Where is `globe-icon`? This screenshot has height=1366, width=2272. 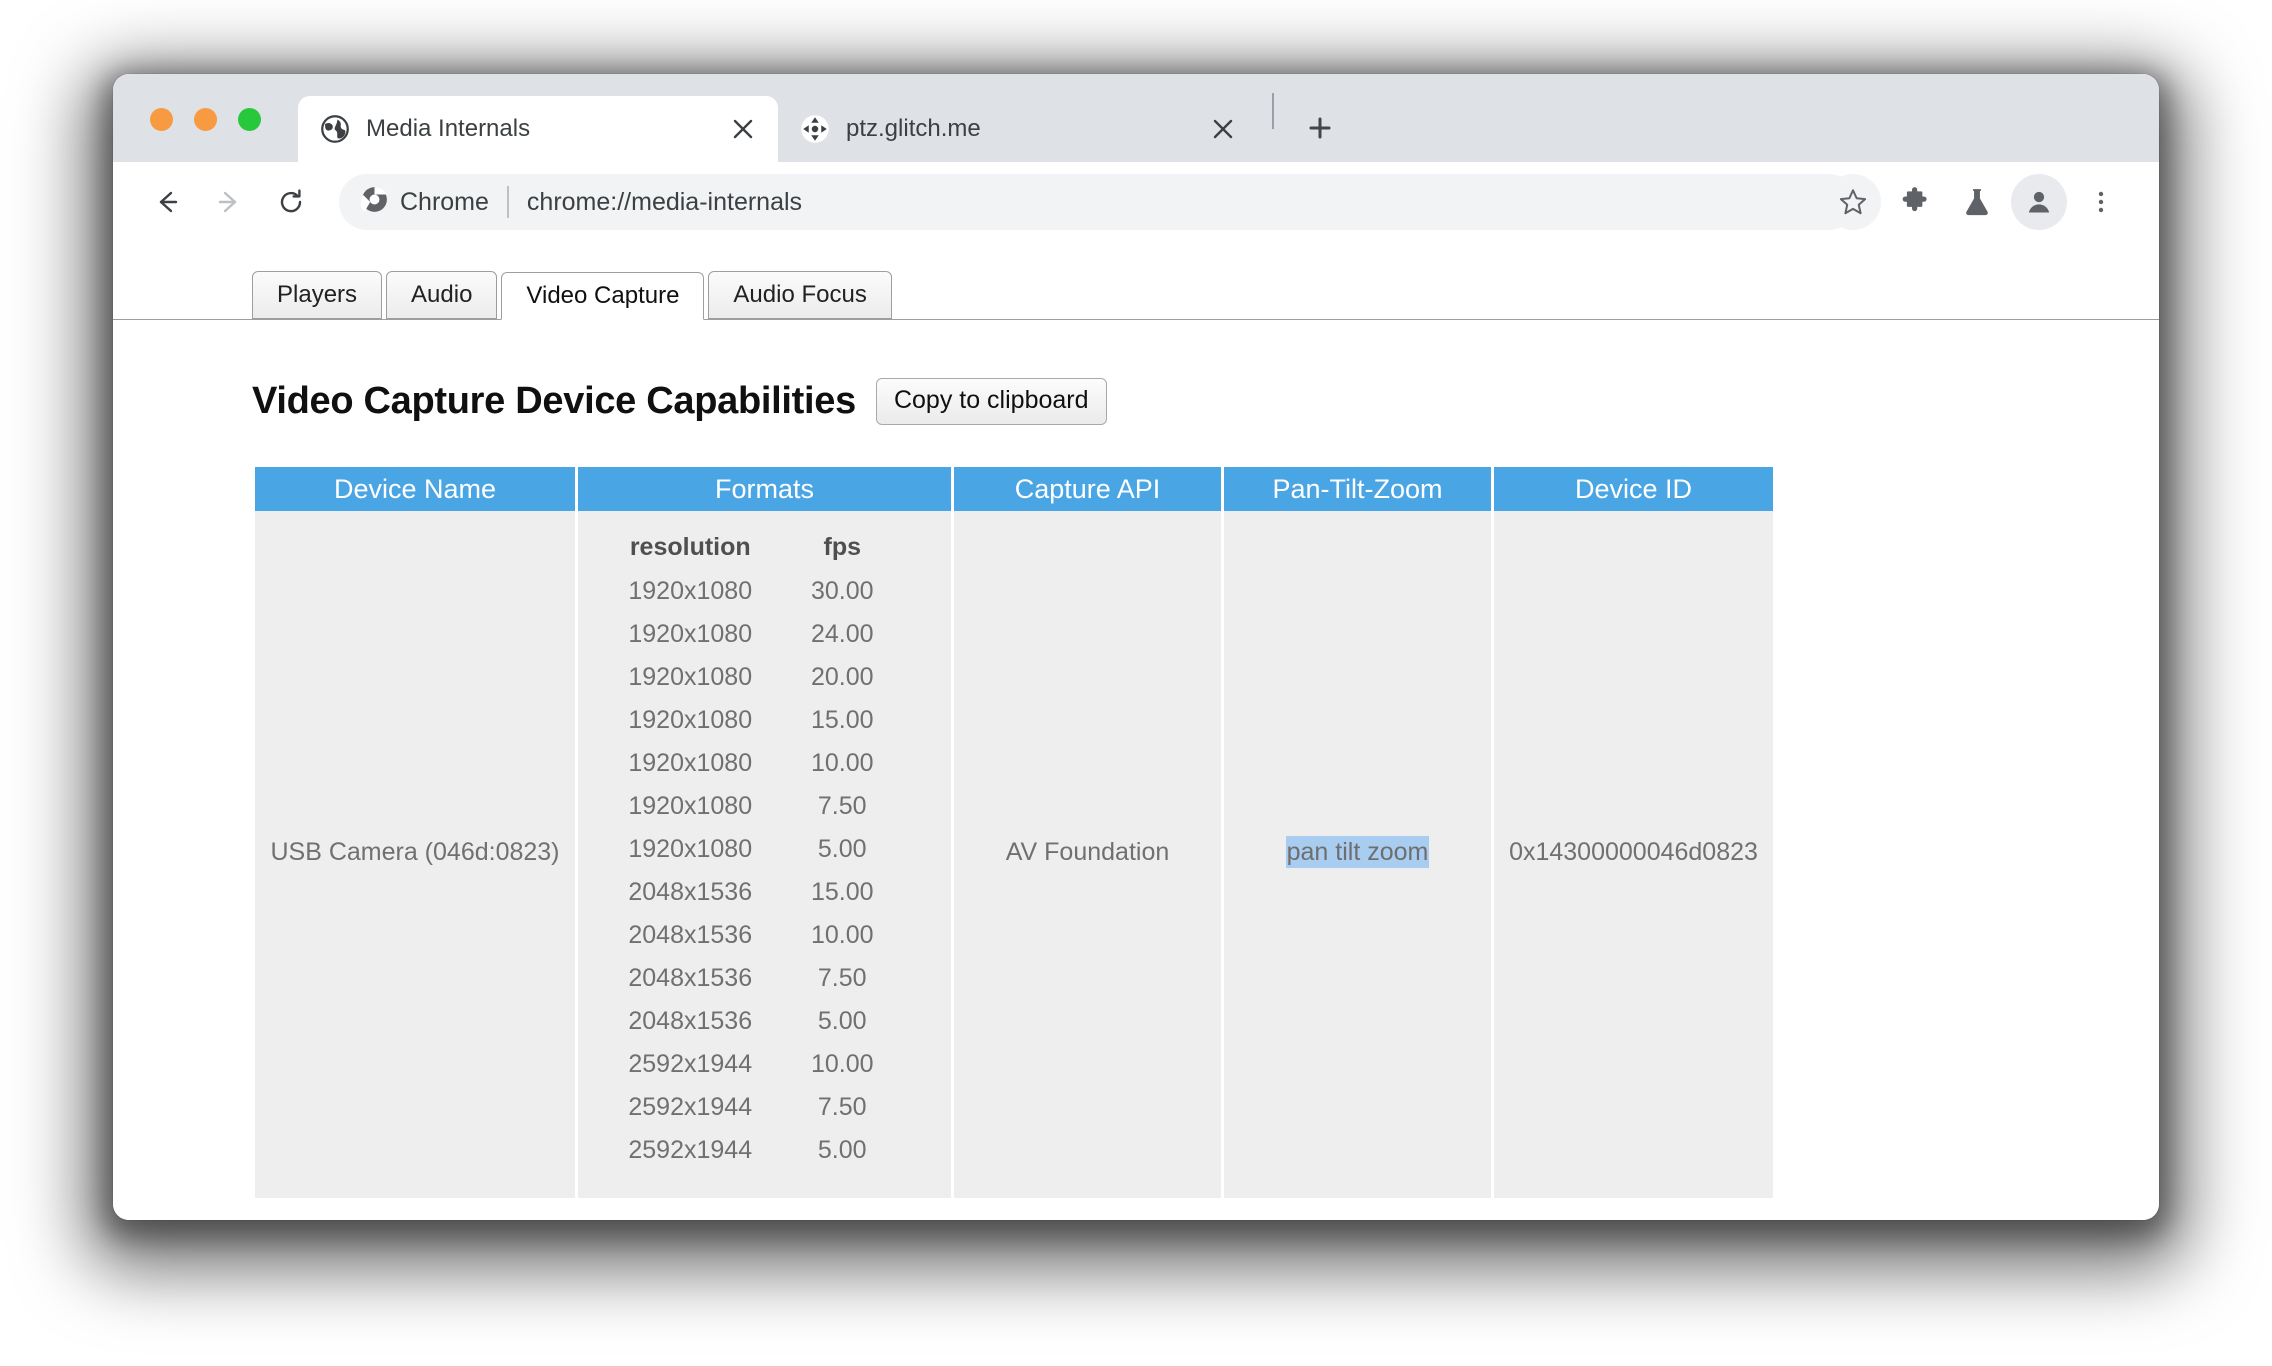
globe-icon is located at coordinates (335, 129).